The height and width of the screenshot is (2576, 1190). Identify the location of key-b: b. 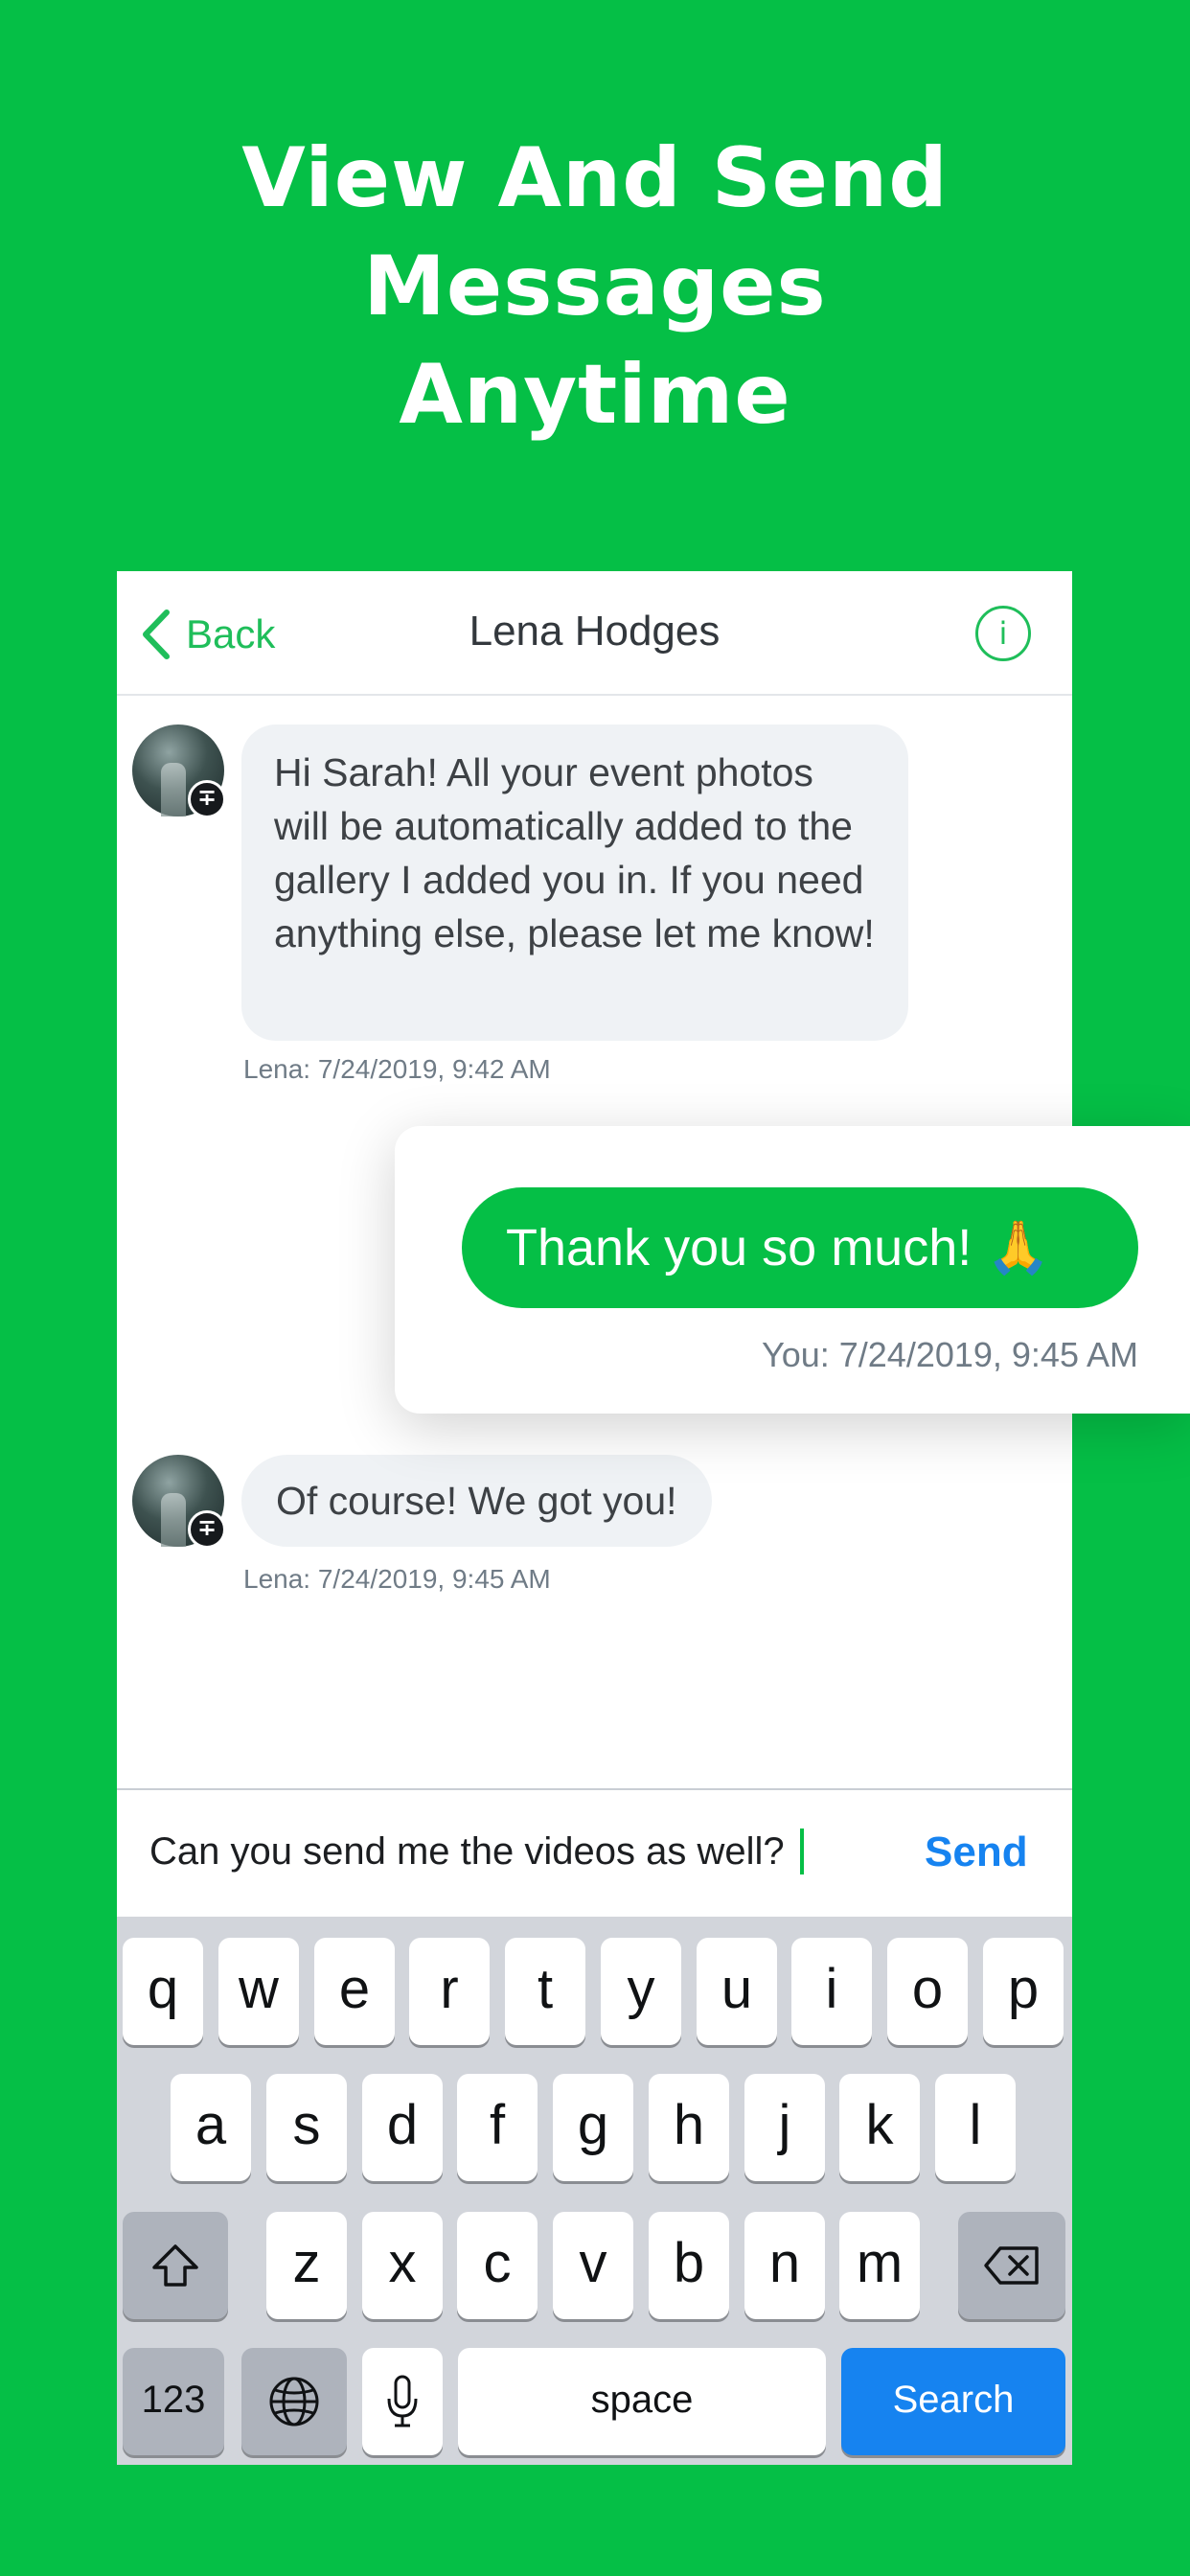
(689, 2265).